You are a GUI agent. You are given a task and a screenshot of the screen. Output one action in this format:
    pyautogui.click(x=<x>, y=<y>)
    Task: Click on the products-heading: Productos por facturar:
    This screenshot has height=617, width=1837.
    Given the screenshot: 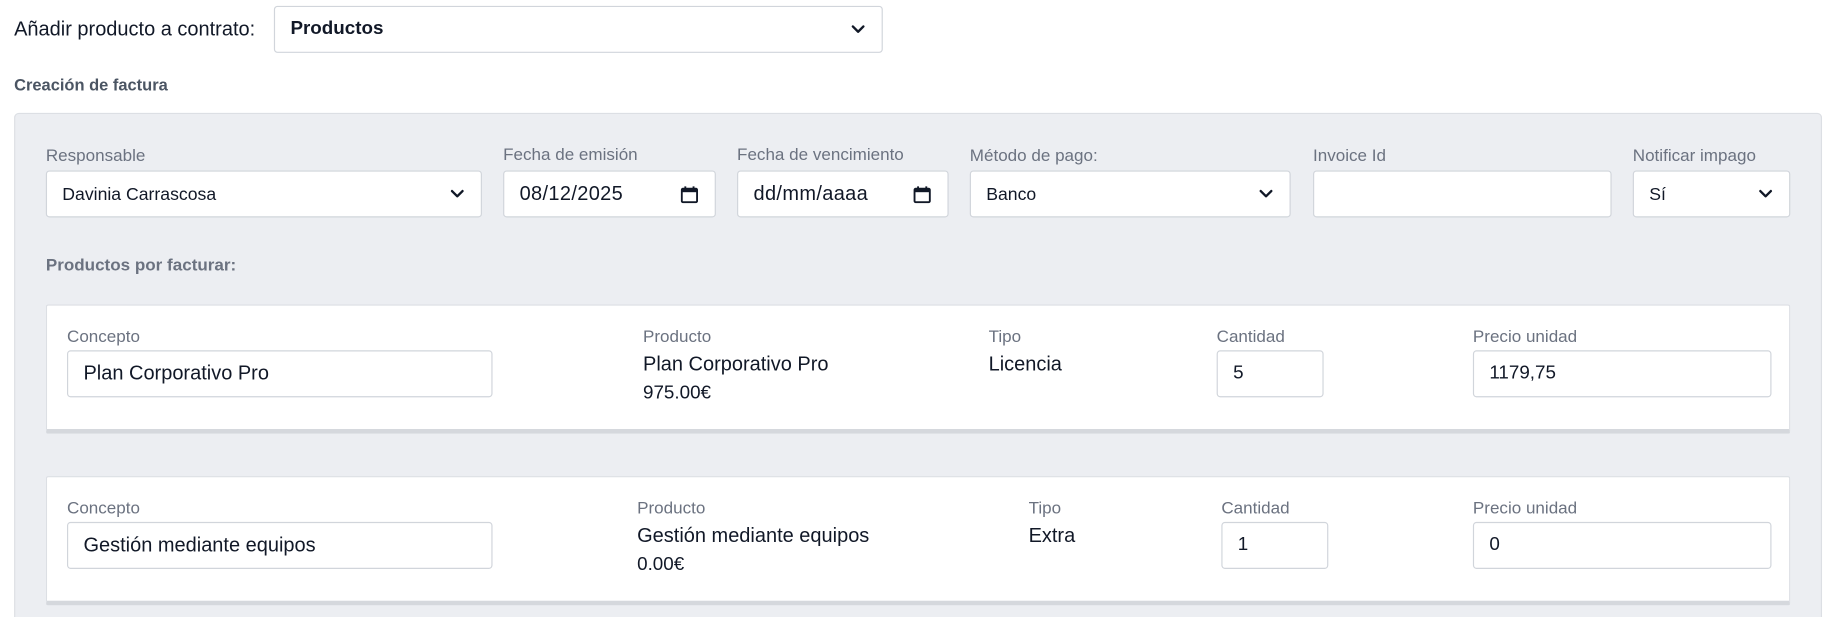 What is the action you would take?
    pyautogui.click(x=141, y=266)
    